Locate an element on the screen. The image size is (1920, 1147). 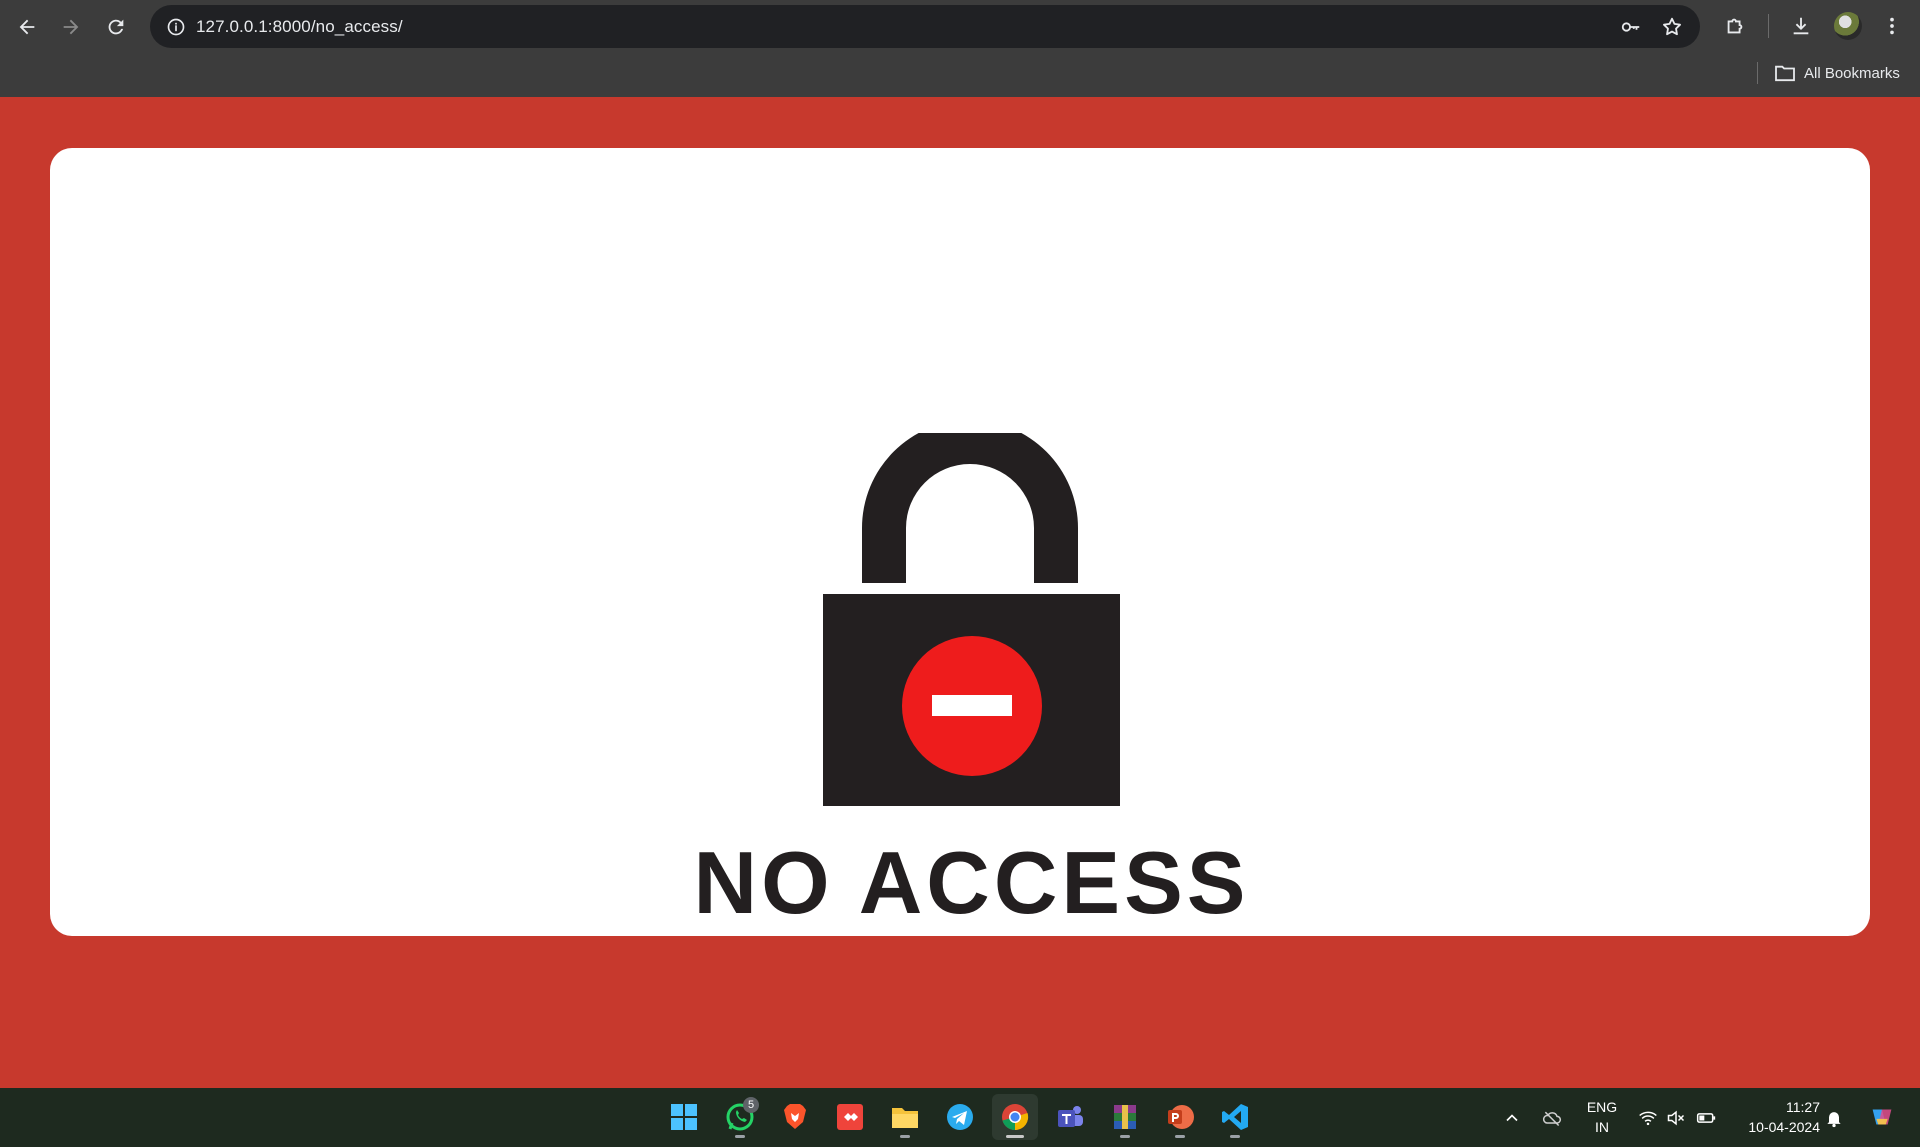
reload-icon is located at coordinates (116, 27).